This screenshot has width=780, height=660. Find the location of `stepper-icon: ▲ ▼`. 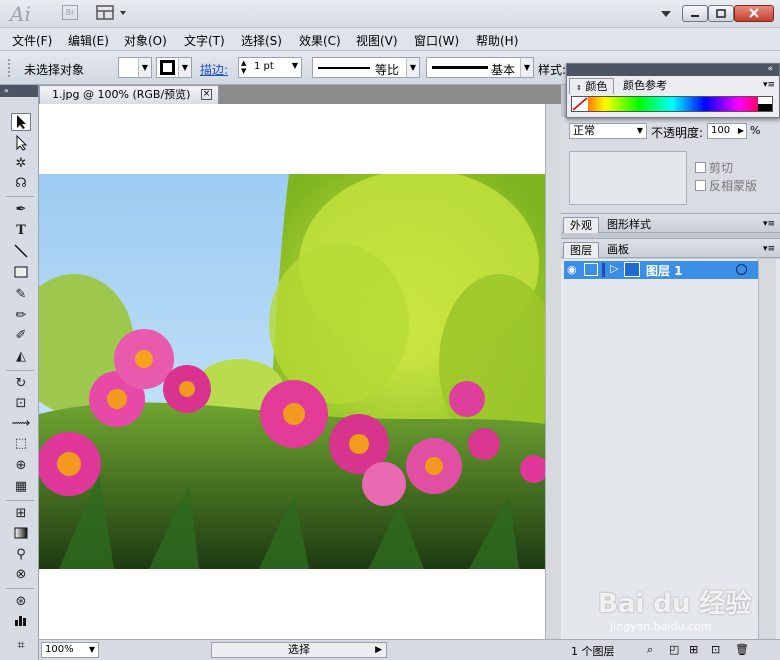

stepper-icon: ▲ ▼ is located at coordinates (243, 67).